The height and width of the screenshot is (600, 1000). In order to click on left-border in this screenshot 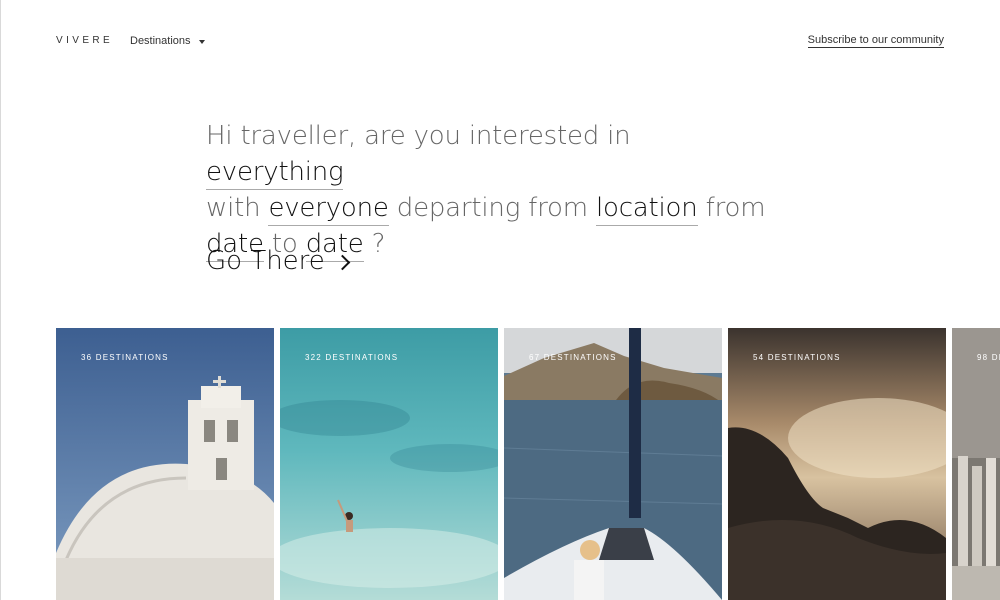, I will do `click(0, 300)`.